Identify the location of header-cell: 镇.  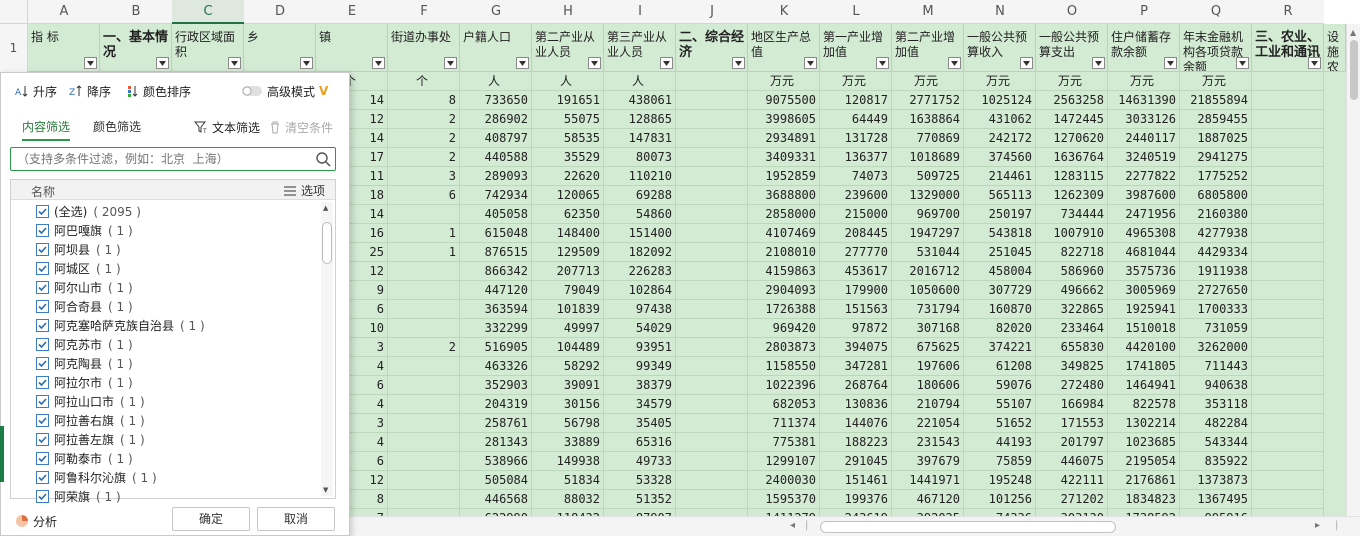
(352, 48).